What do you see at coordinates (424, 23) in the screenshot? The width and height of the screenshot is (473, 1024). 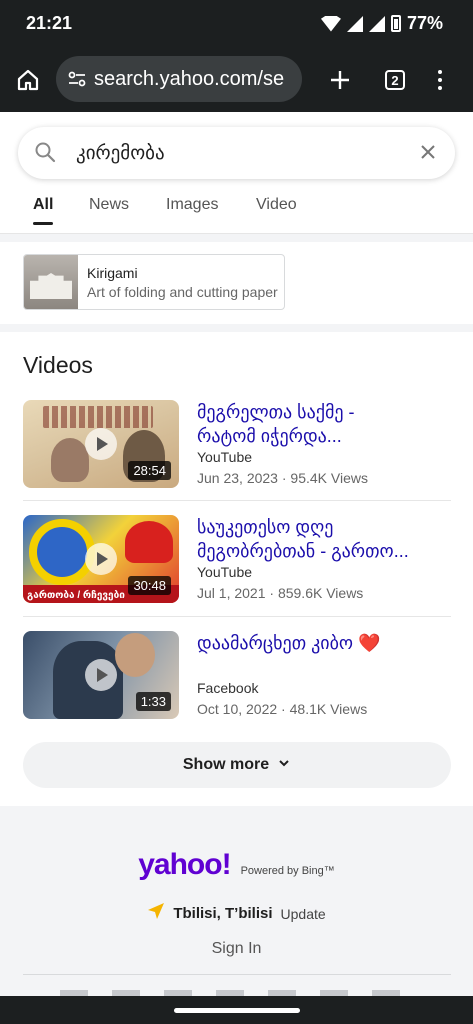 I see `battery-level: 77%` at bounding box center [424, 23].